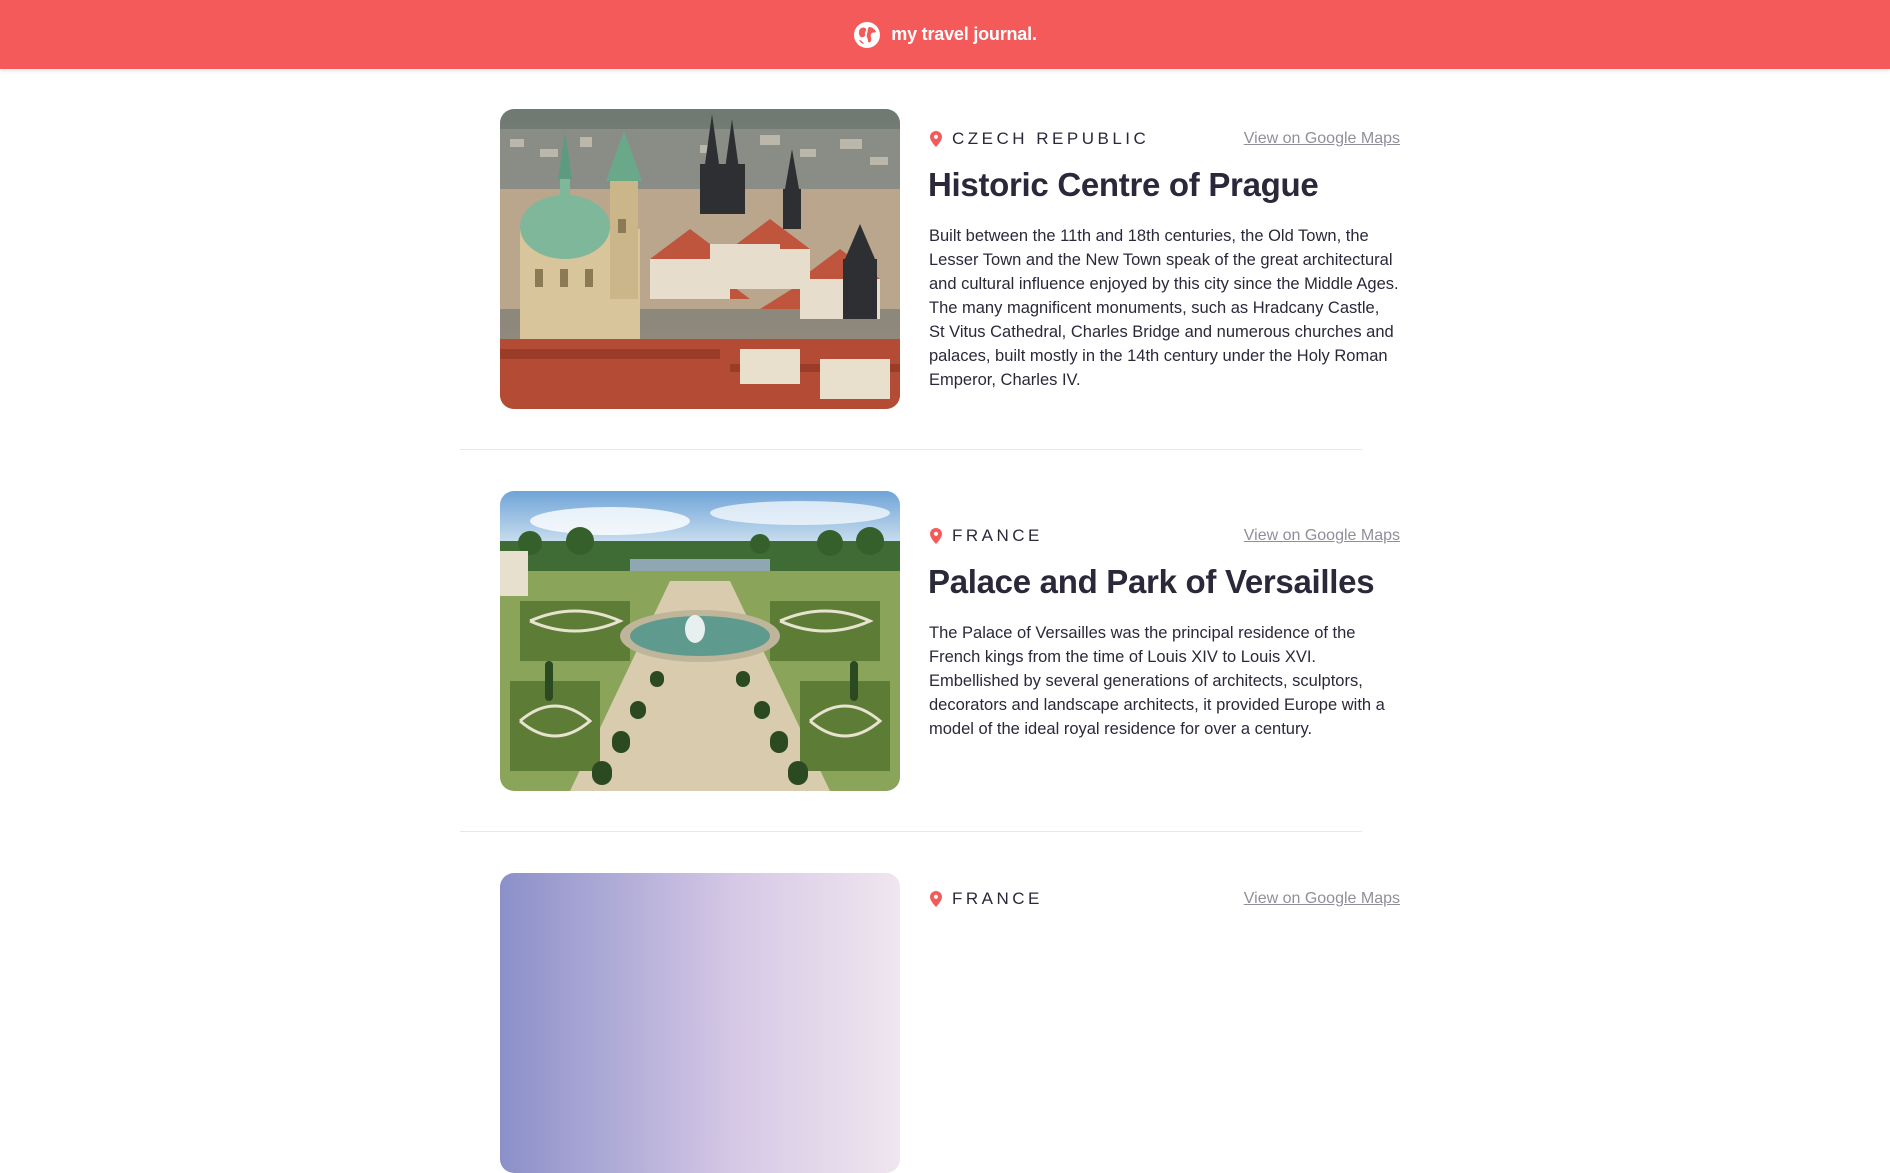  What do you see at coordinates (964, 34) in the screenshot?
I see `app-title: my travel journal.` at bounding box center [964, 34].